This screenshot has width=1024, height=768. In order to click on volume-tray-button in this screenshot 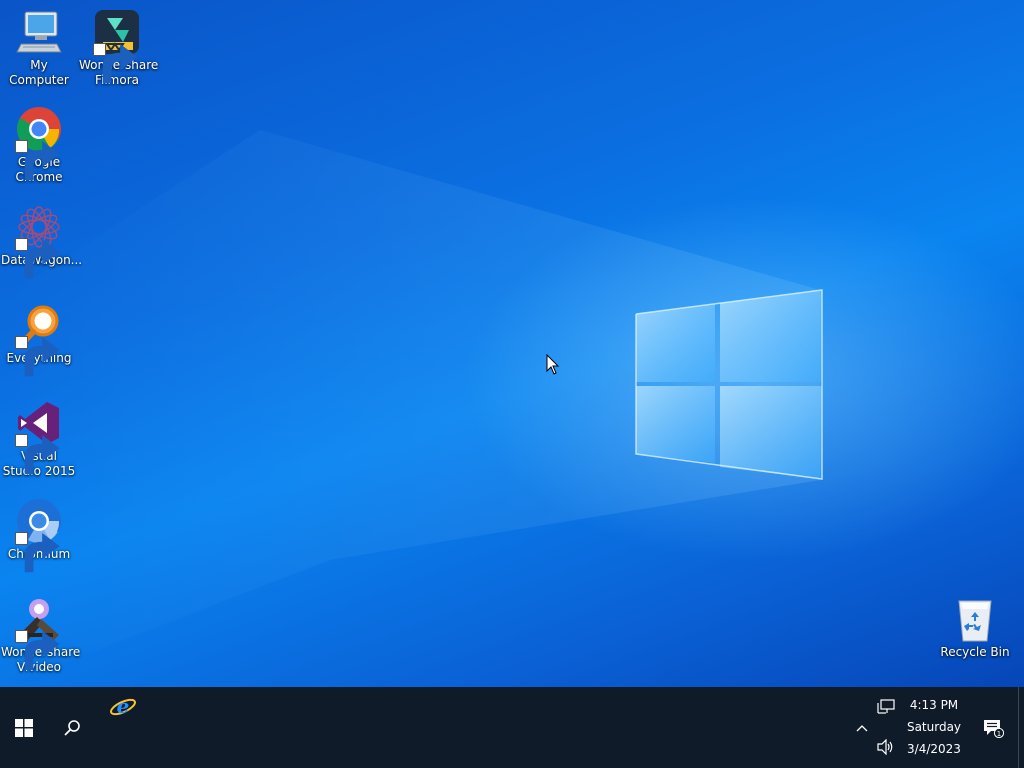, I will do `click(886, 747)`.